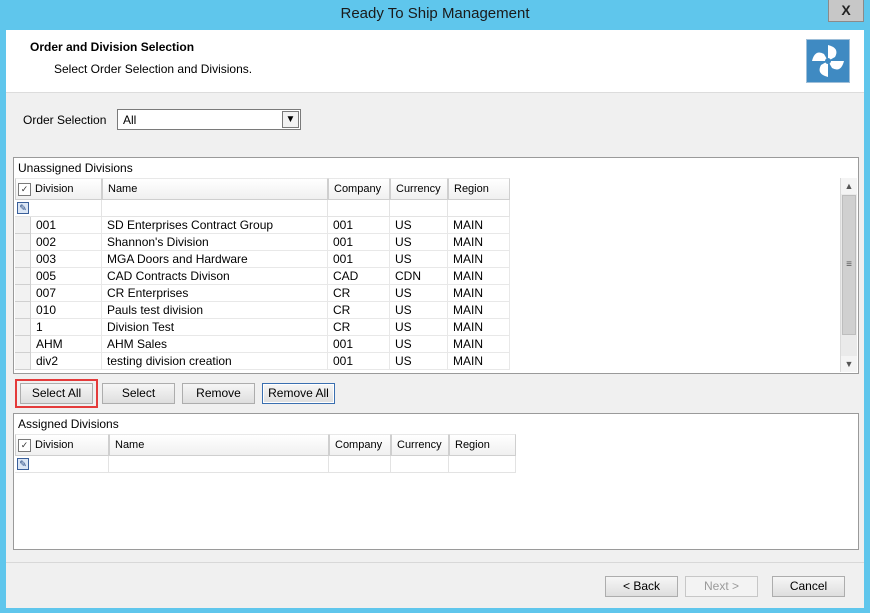  I want to click on table-cell: 010, so click(66, 310).